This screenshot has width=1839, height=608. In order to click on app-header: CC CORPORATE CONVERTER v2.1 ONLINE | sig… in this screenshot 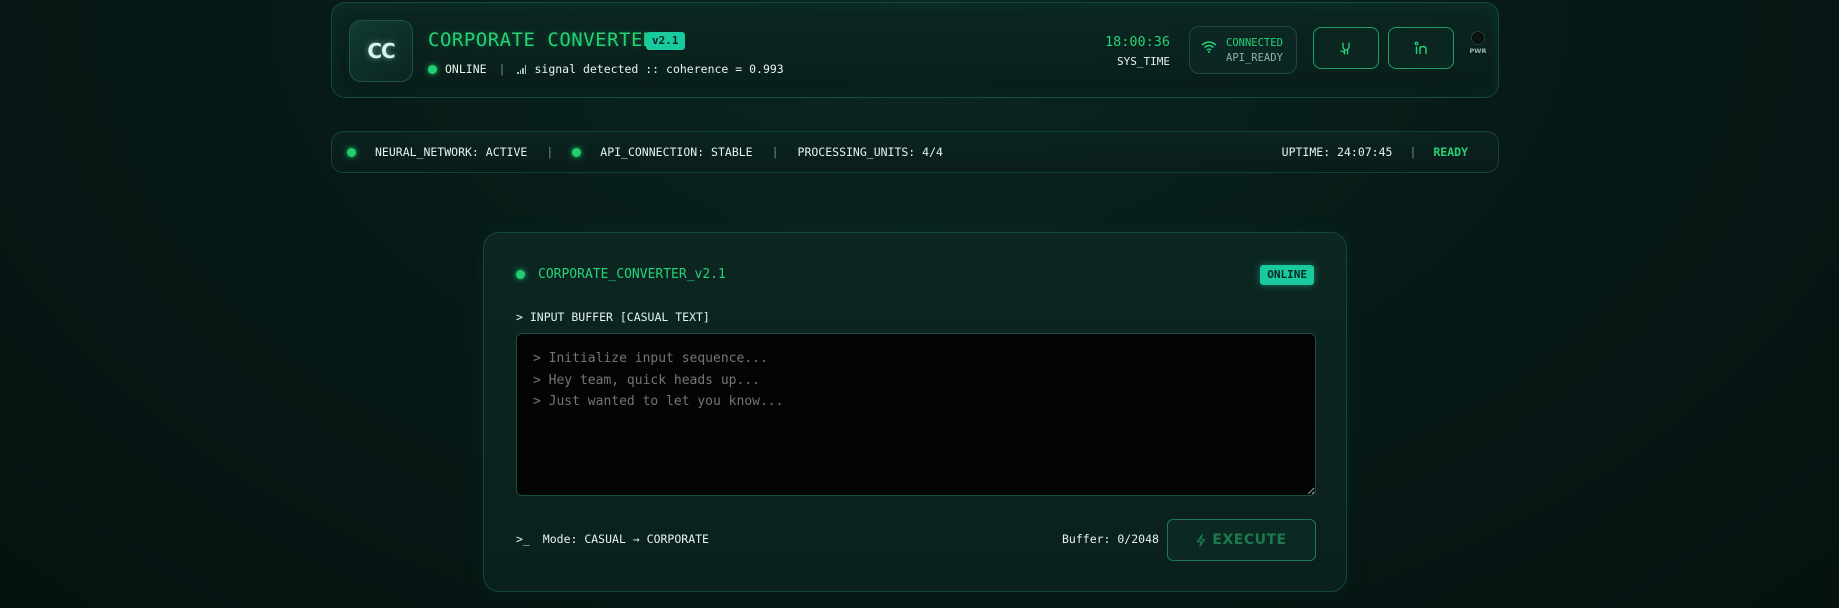, I will do `click(915, 50)`.